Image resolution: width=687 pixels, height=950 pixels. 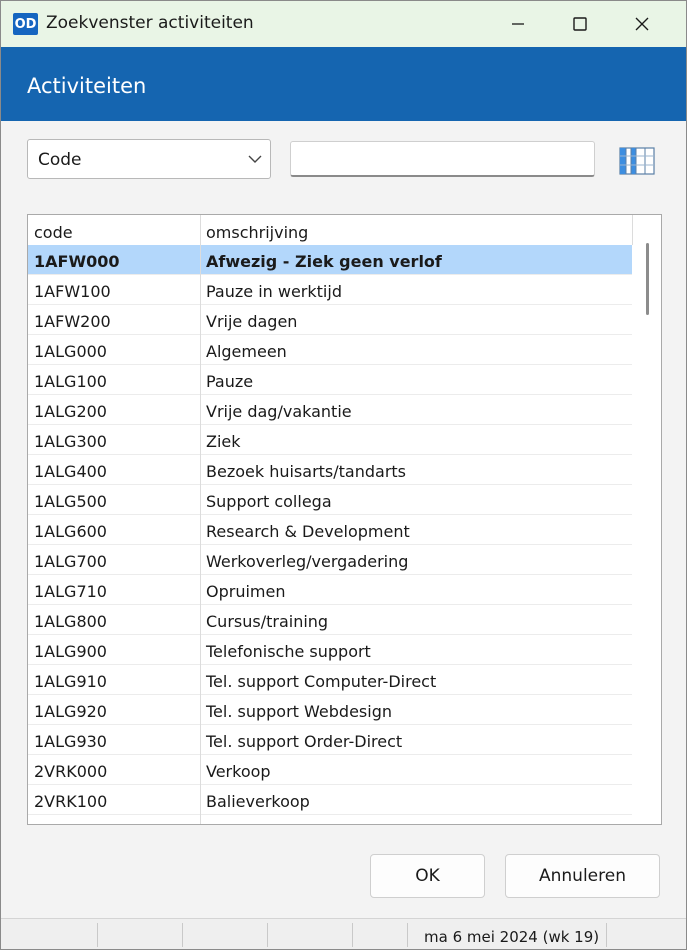 I want to click on cell-omschrijving: Tel. support Computer-Direct, so click(x=321, y=681).